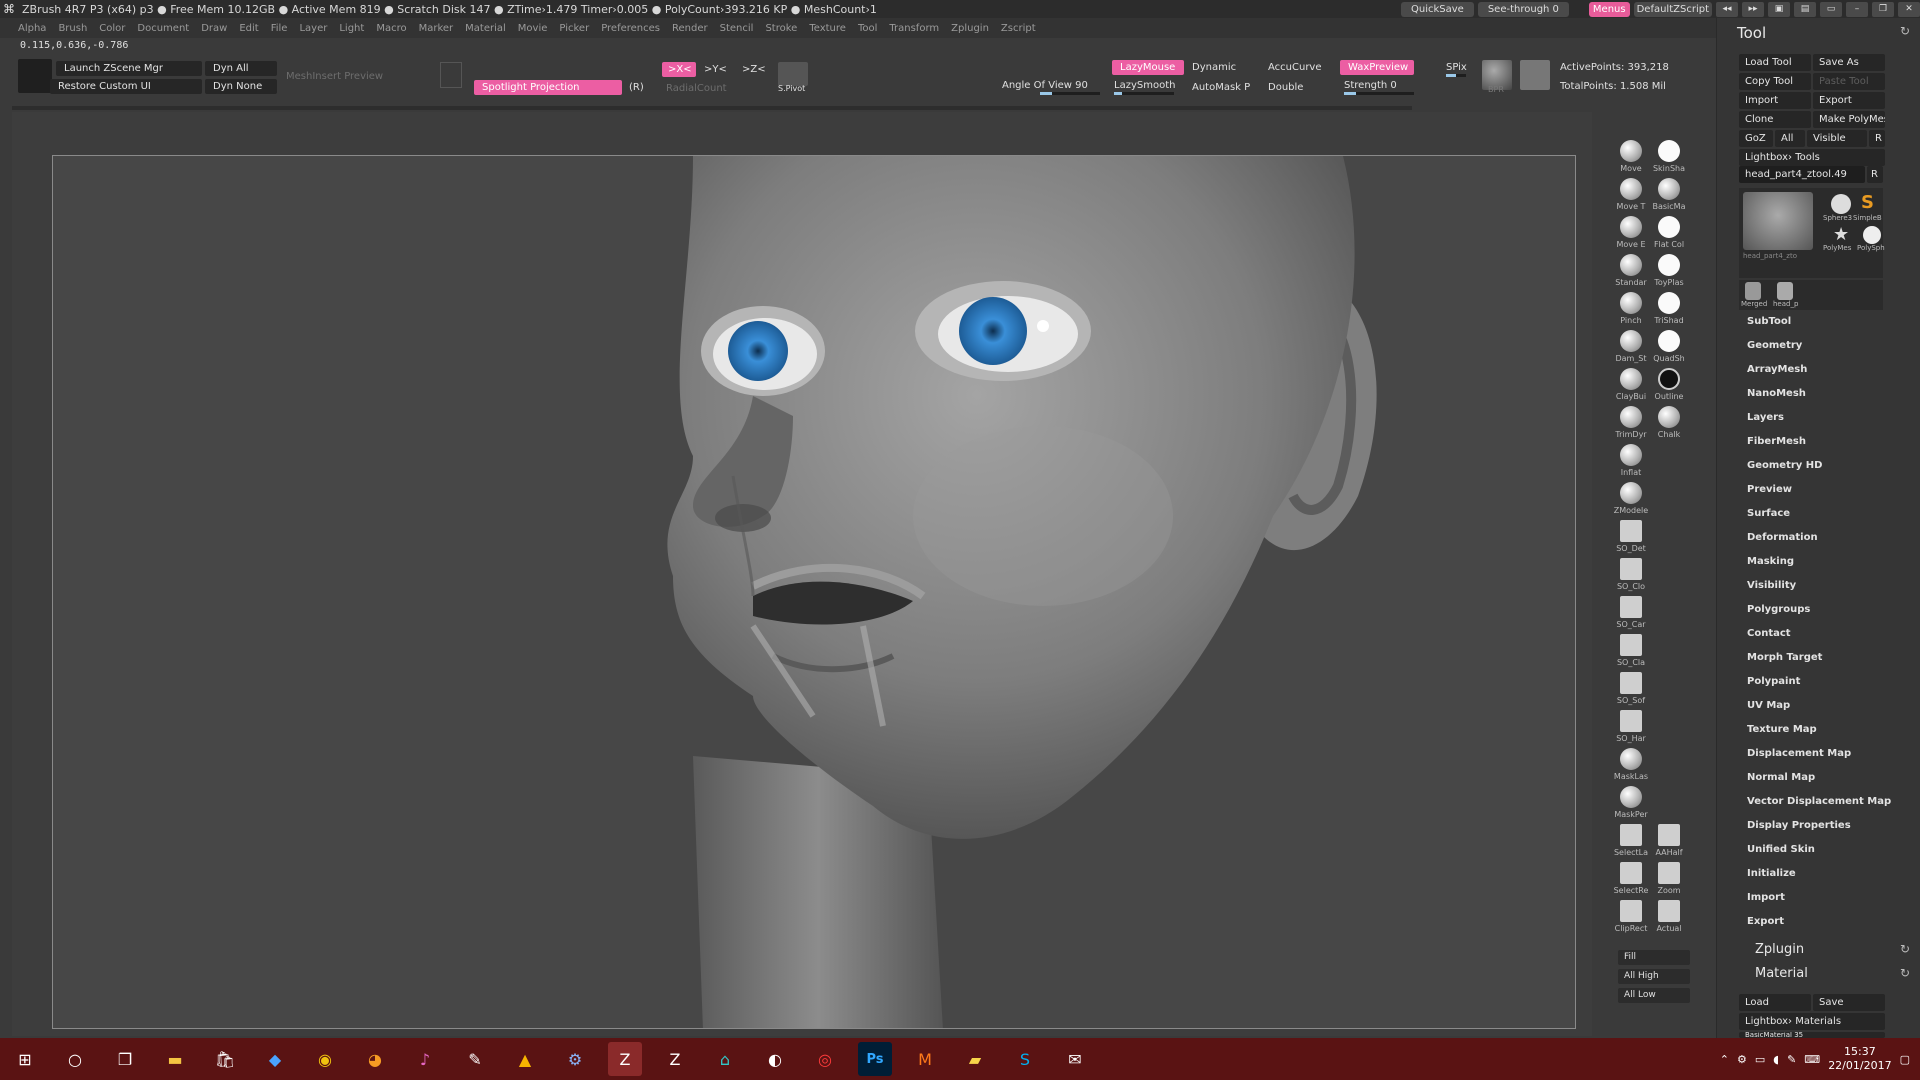 This screenshot has width=1920, height=1080. I want to click on symmetry-z-button: >Z<, so click(754, 69).